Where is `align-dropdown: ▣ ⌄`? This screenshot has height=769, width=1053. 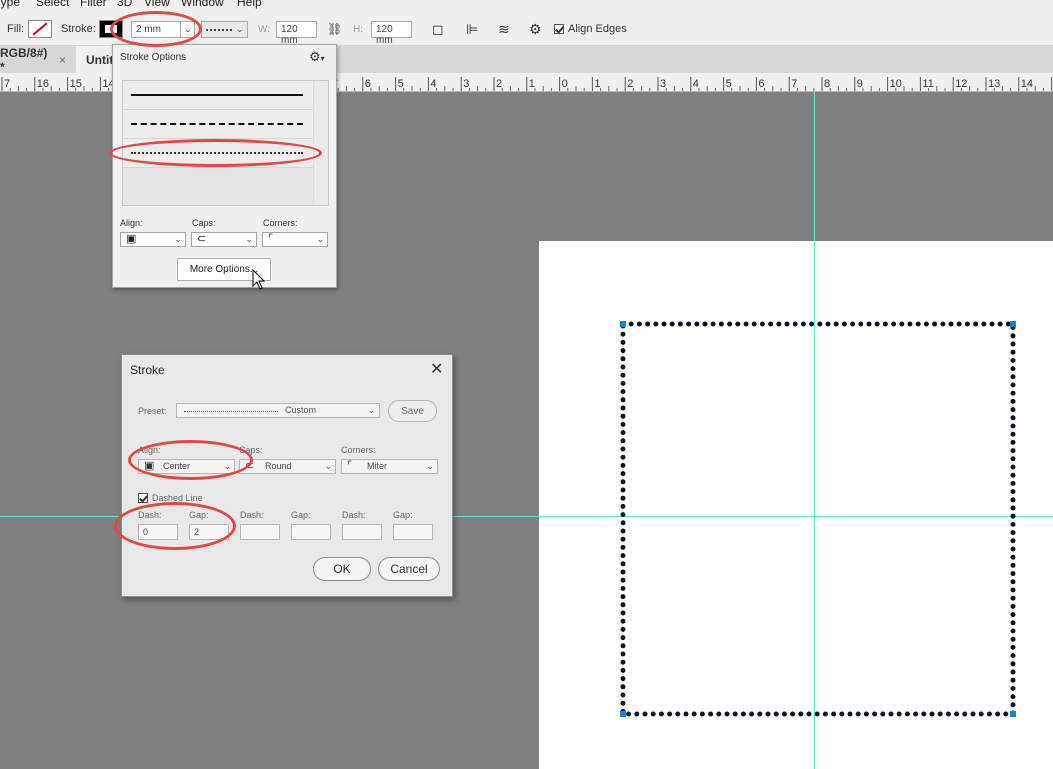 align-dropdown: ▣ ⌄ is located at coordinates (153, 239).